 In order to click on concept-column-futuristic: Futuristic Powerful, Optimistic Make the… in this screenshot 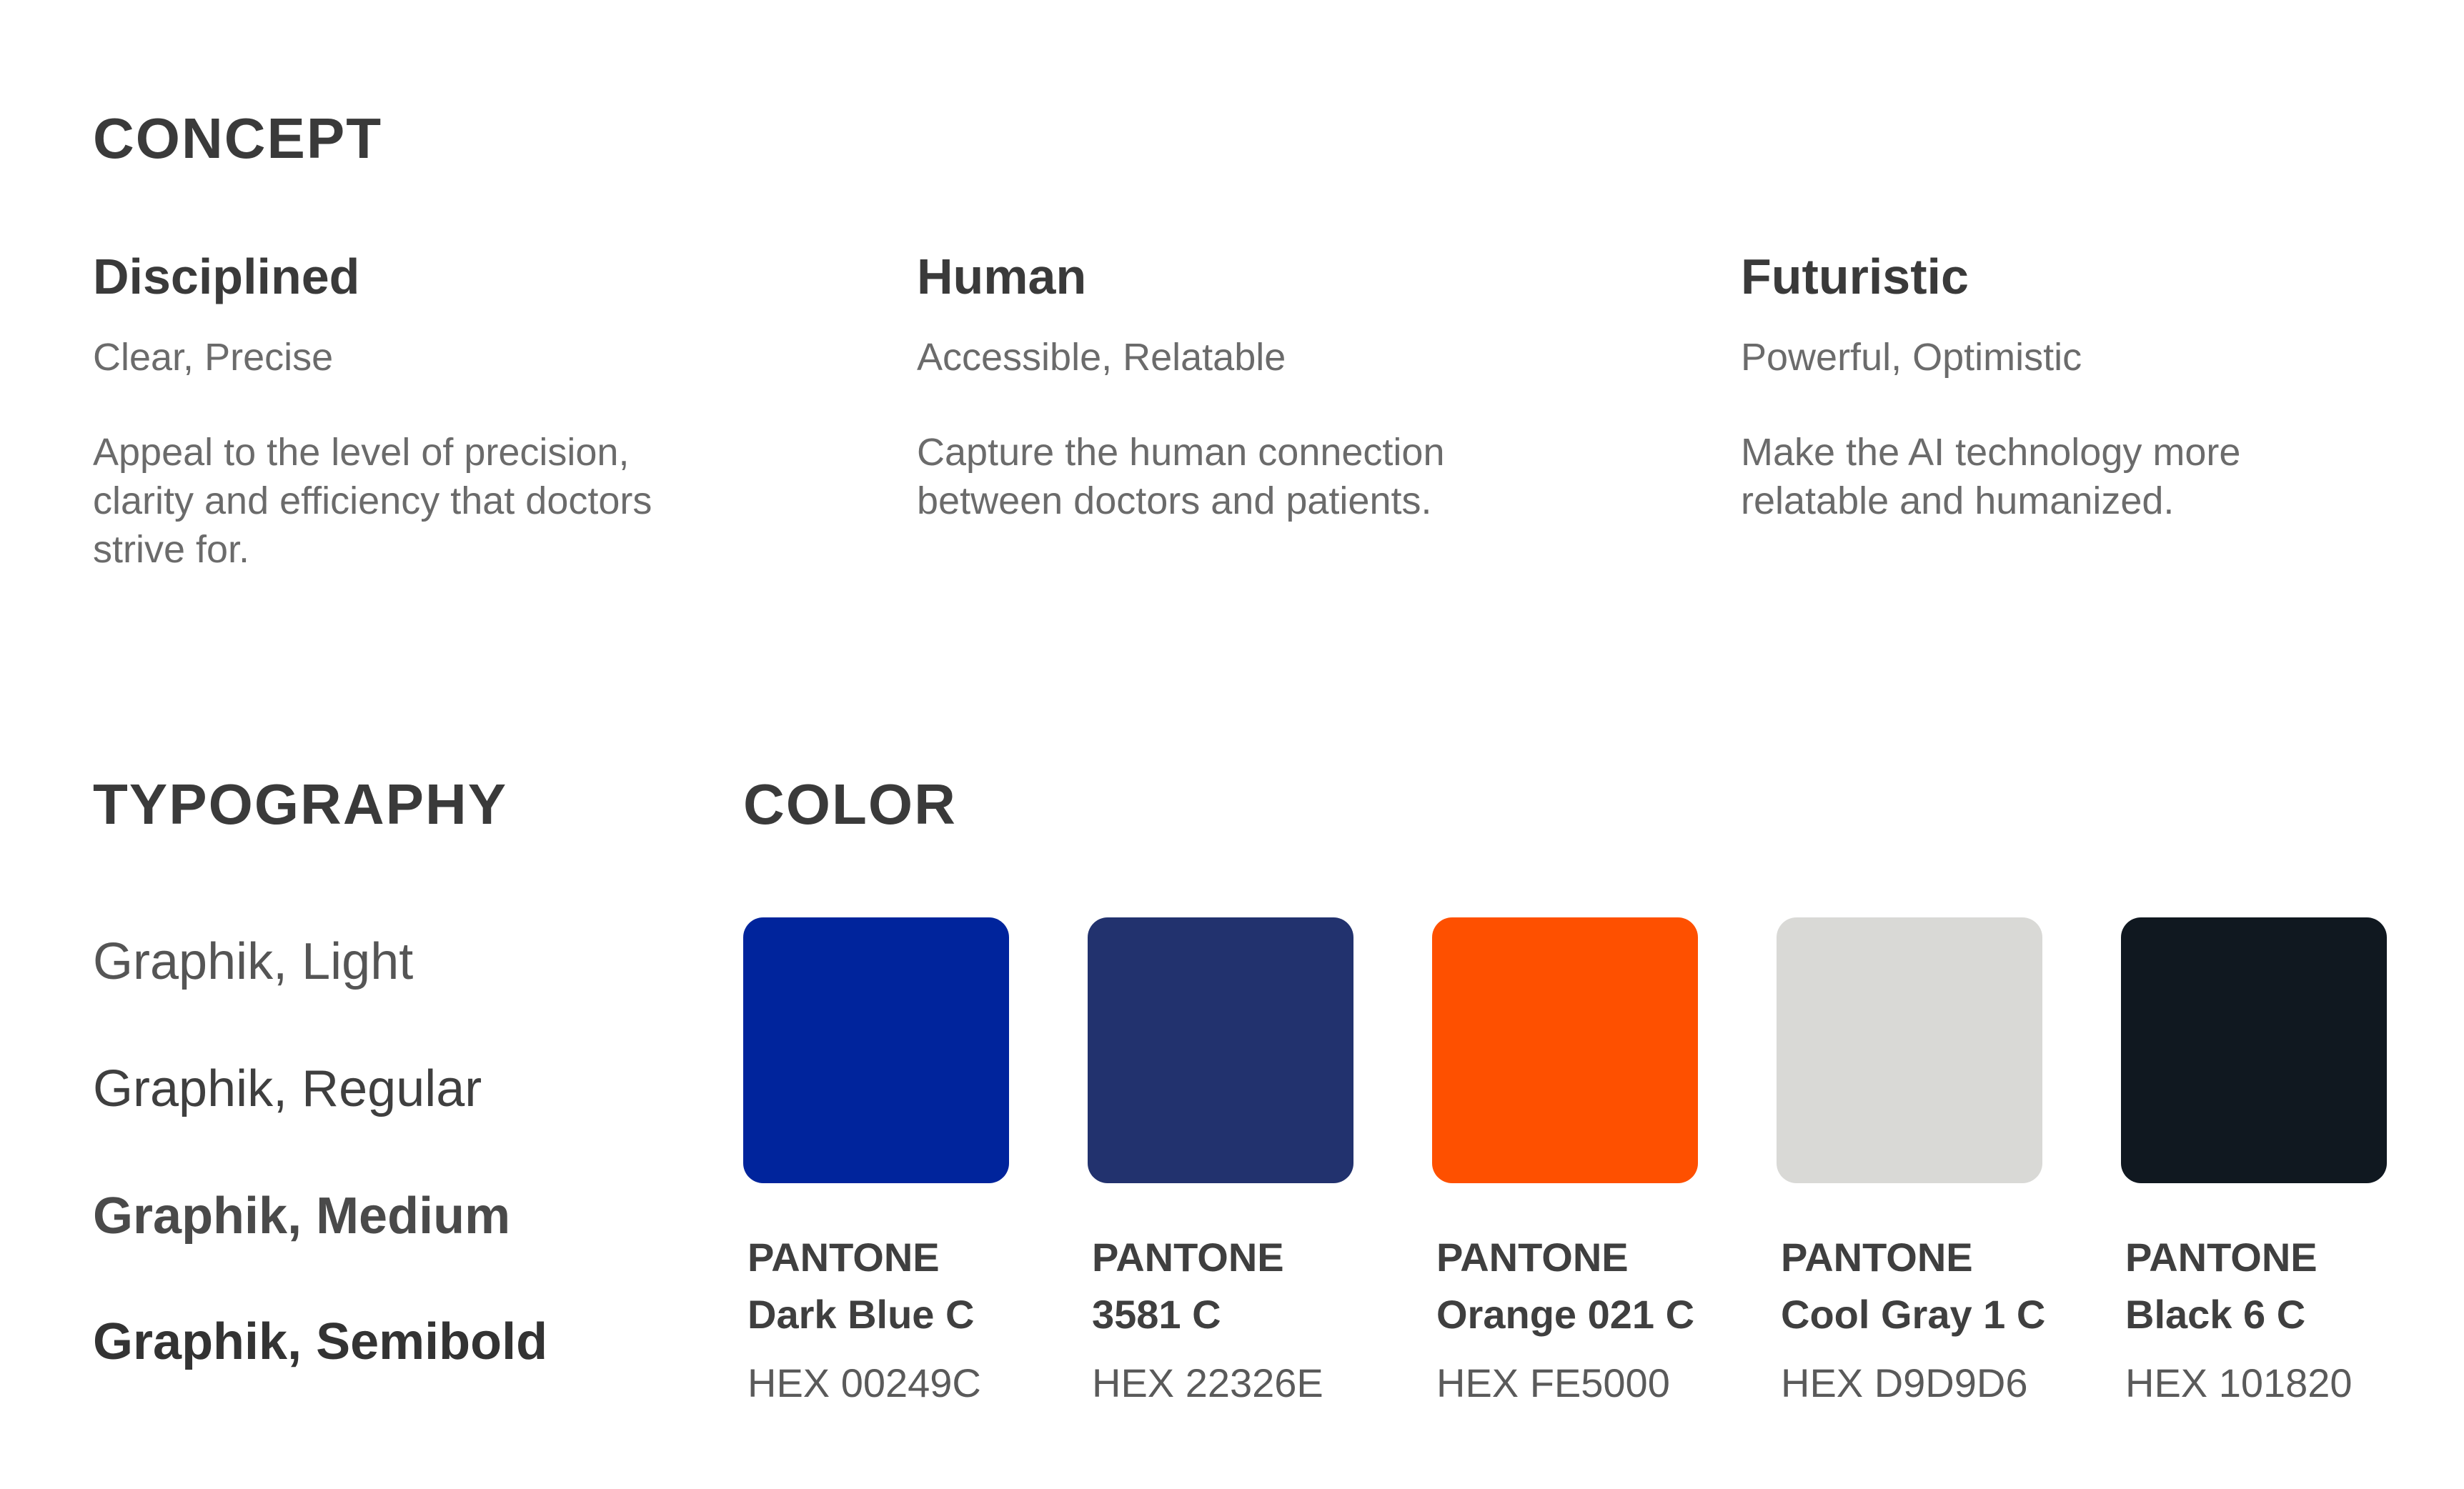, I will do `click(2098, 388)`.